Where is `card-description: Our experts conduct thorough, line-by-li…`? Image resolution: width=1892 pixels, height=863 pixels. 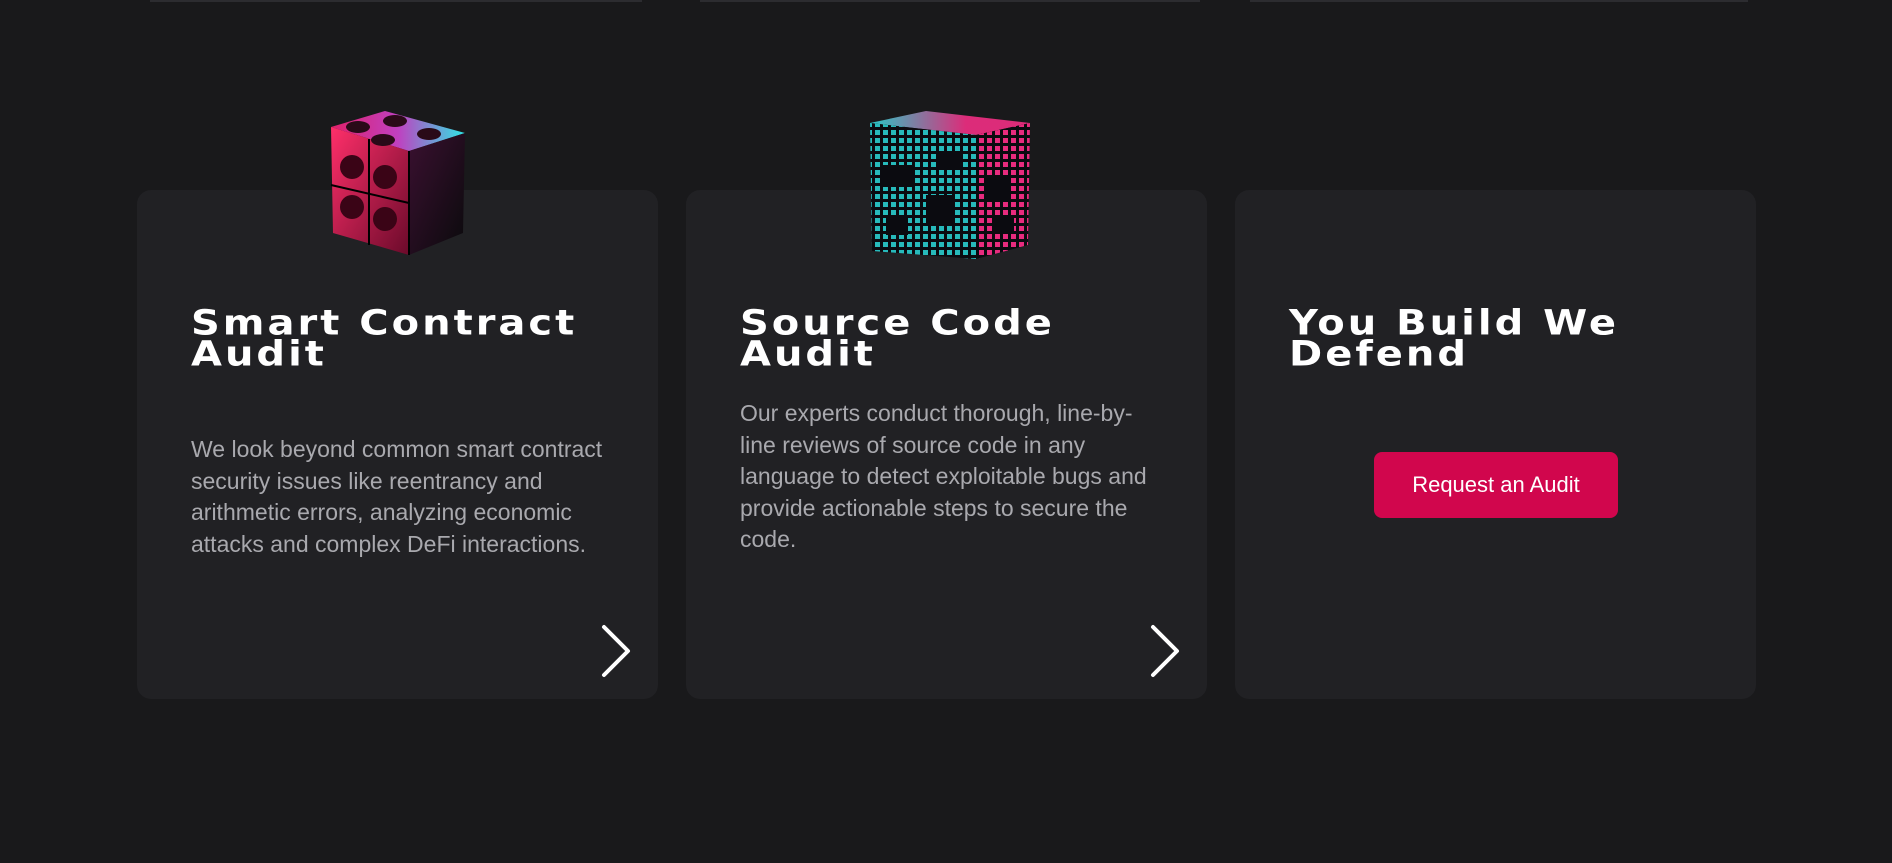
card-description: Our experts conduct thorough, line-by-li… is located at coordinates (943, 476).